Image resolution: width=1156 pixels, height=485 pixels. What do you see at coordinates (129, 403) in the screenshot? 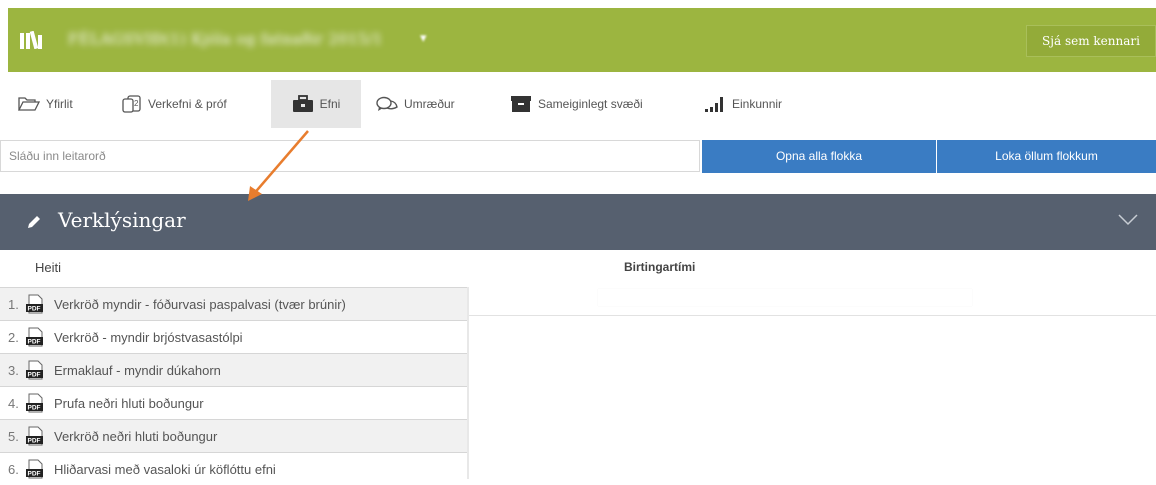
I see `file-link: Prufa neðri hluti boðungur` at bounding box center [129, 403].